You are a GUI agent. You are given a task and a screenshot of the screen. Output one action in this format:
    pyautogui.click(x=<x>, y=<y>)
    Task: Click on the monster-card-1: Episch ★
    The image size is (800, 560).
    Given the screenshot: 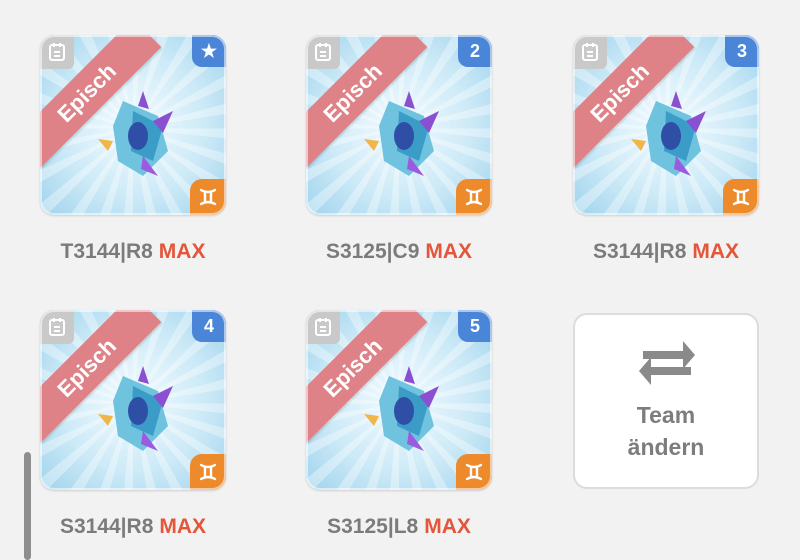 What is the action you would take?
    pyautogui.click(x=133, y=125)
    